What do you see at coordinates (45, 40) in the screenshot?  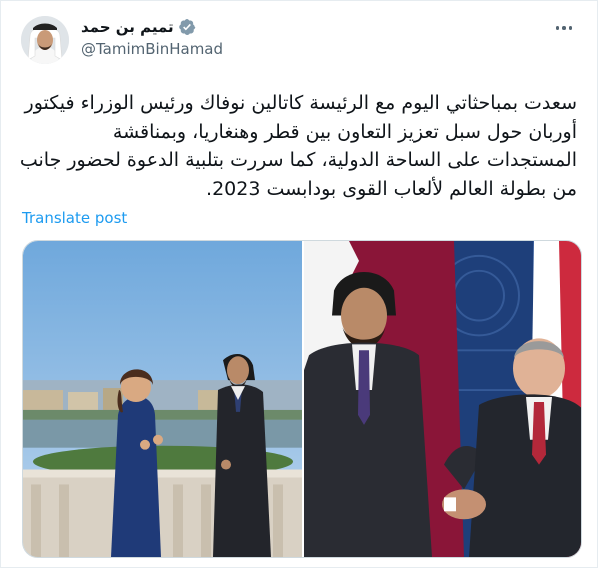 I see `avatar` at bounding box center [45, 40].